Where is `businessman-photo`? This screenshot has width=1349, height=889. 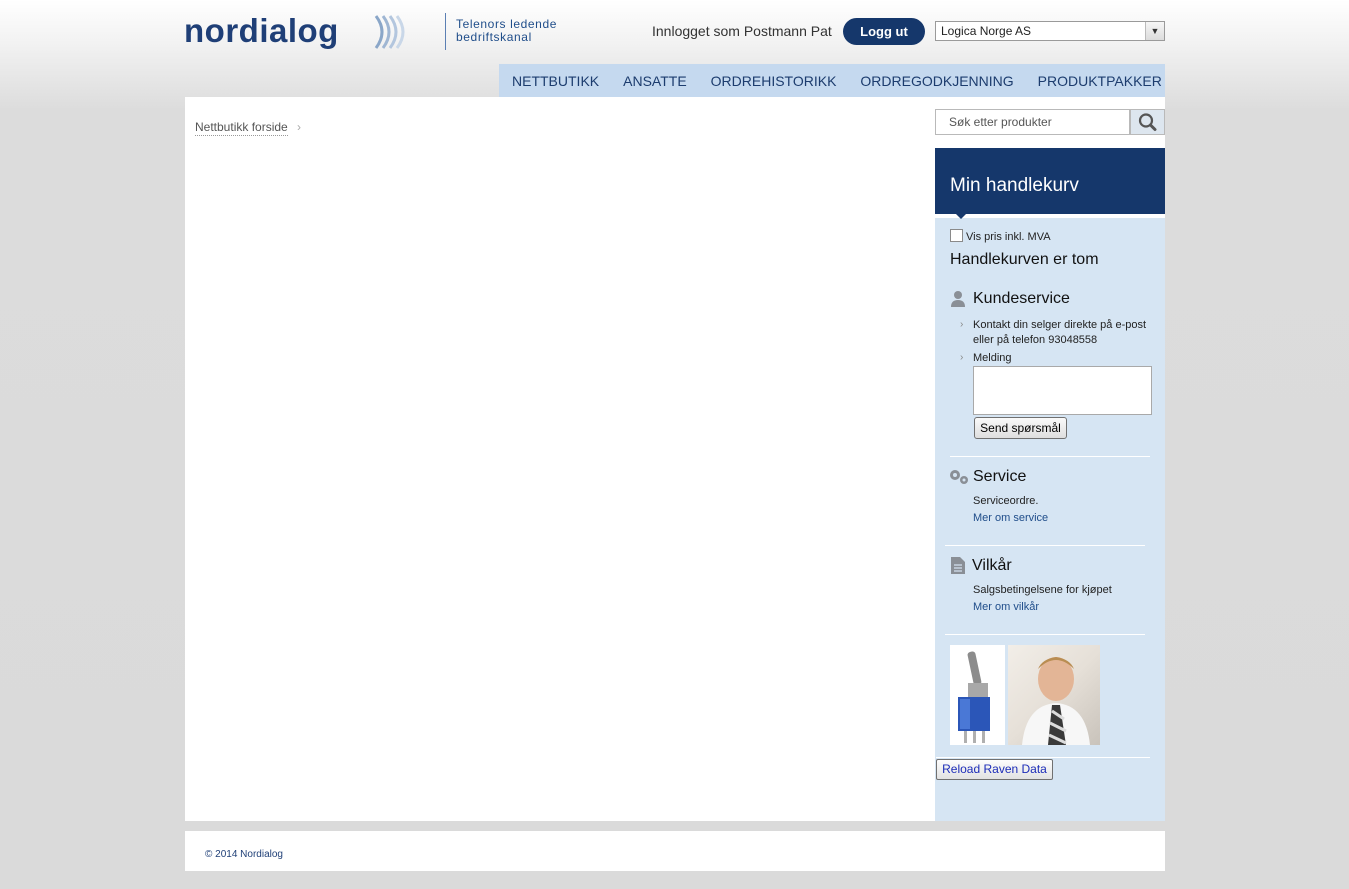 businessman-photo is located at coordinates (1054, 695).